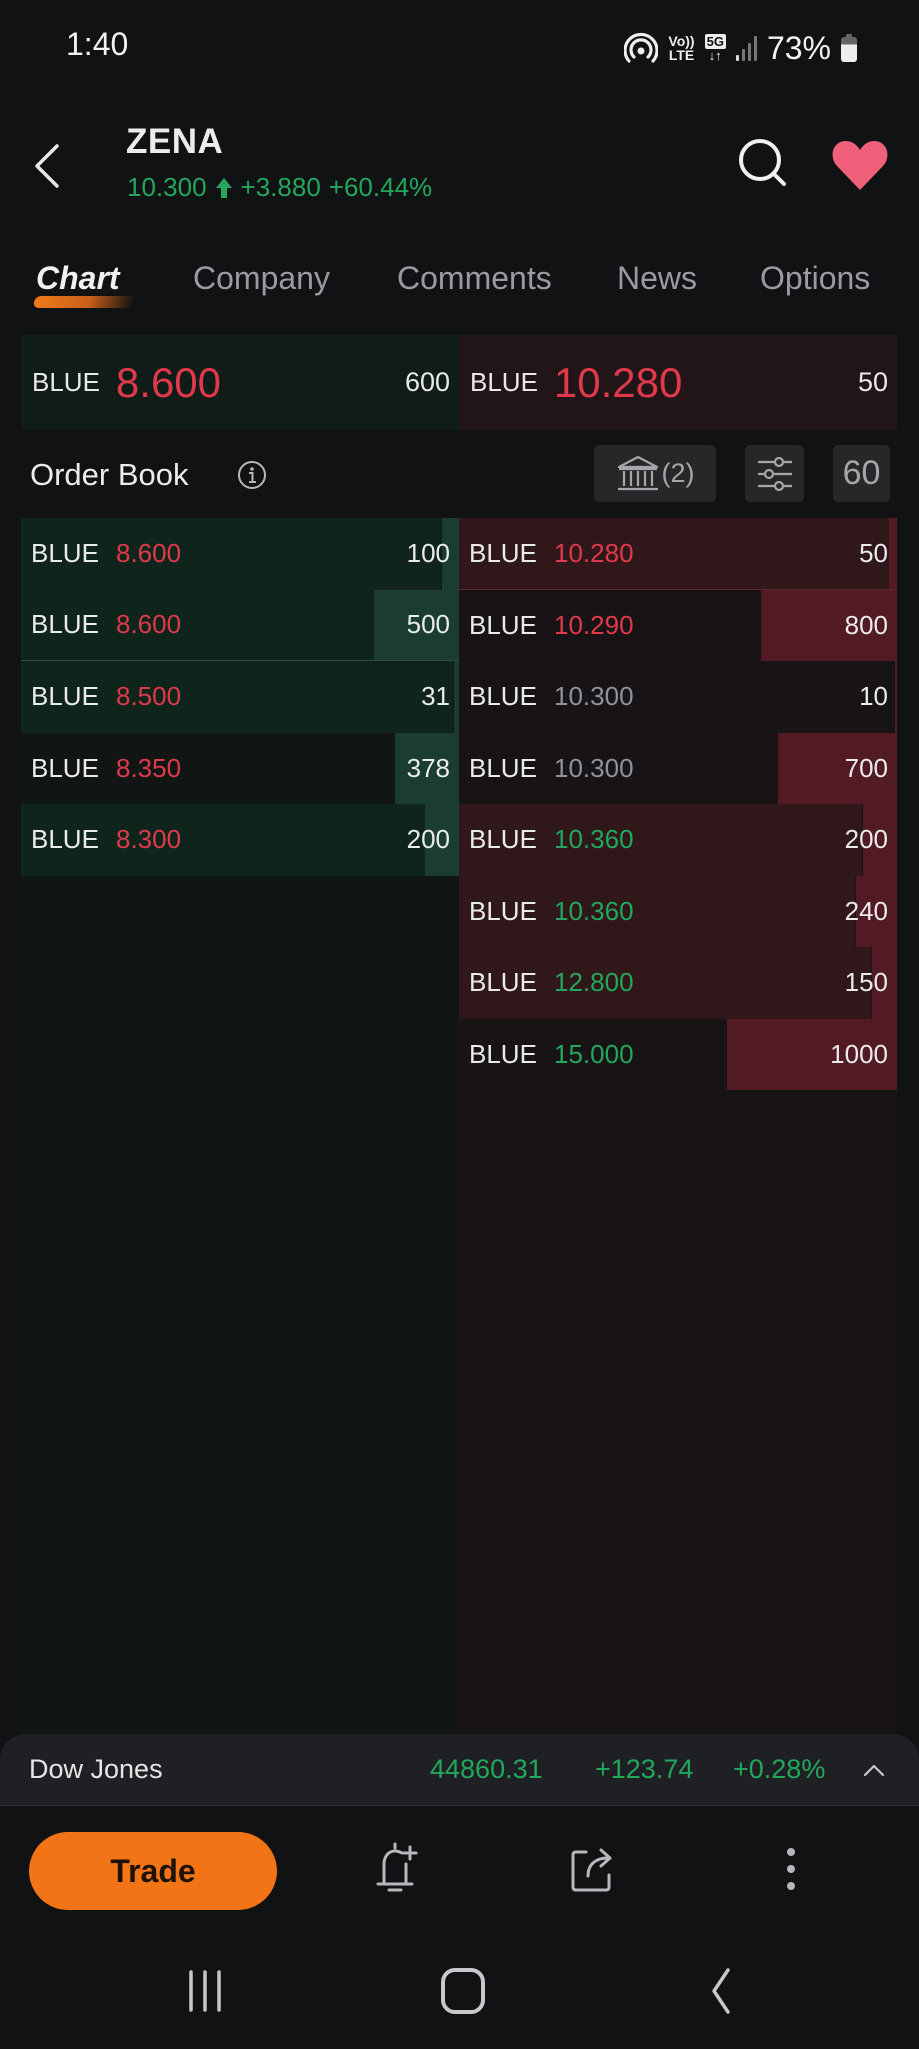  What do you see at coordinates (84, 302) in the screenshot?
I see `active-tab-indicator` at bounding box center [84, 302].